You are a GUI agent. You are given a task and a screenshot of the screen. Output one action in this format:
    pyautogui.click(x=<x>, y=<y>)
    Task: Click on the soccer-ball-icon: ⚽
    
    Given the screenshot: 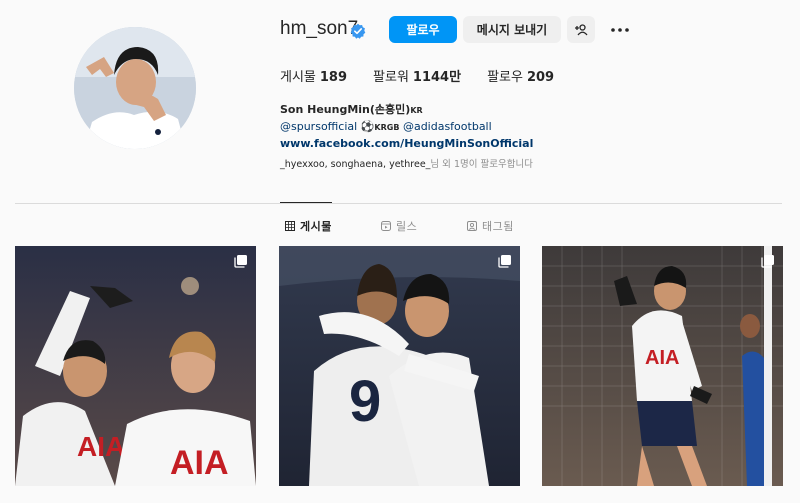 What is the action you would take?
    pyautogui.click(x=367, y=126)
    